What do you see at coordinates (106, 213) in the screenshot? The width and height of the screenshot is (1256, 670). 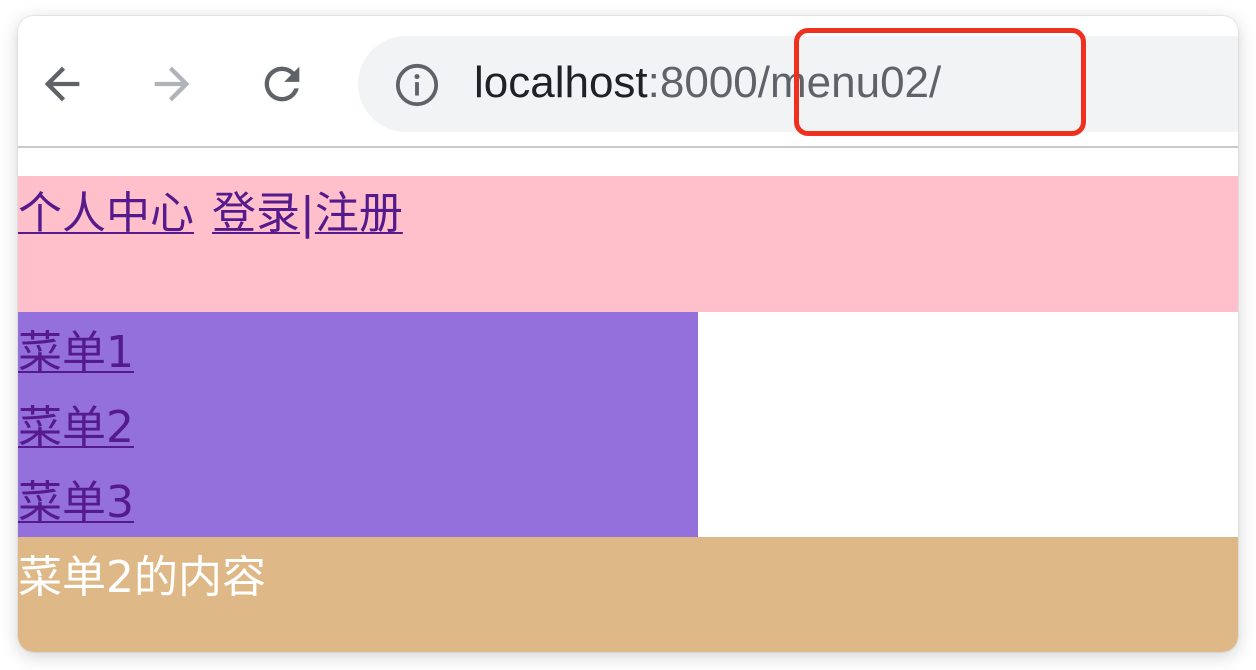 I see `profile-link: 个人中心` at bounding box center [106, 213].